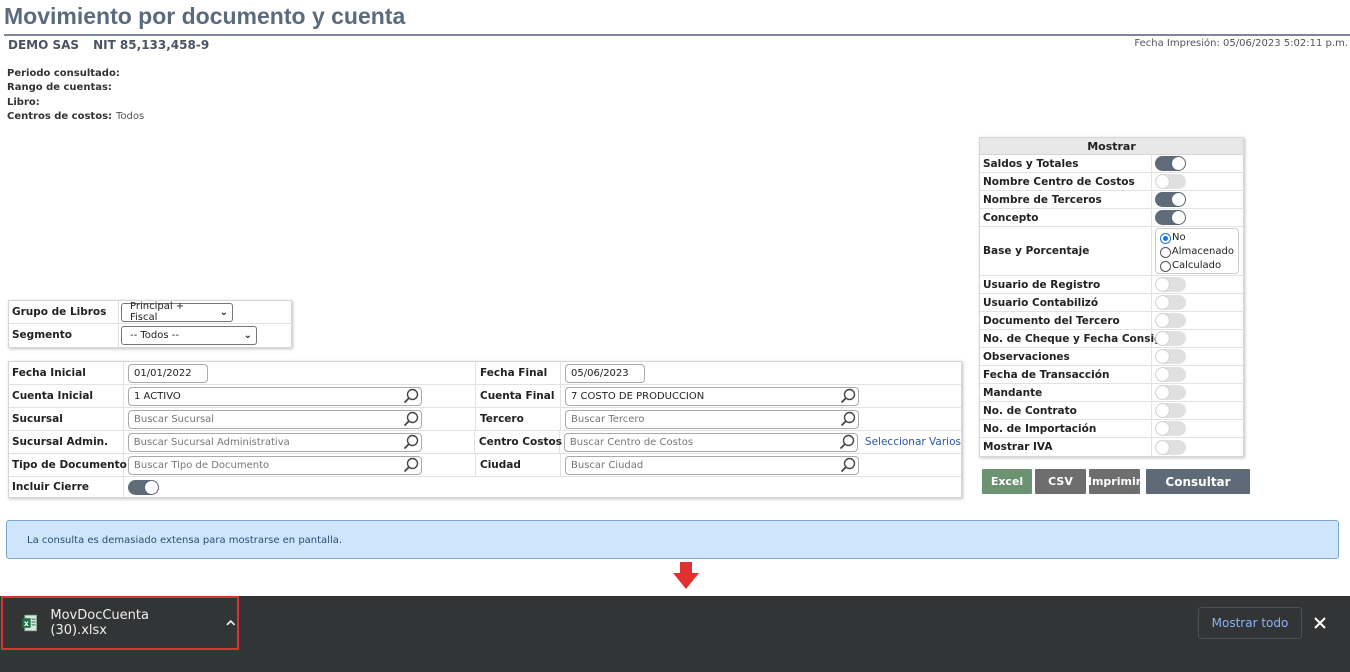 The height and width of the screenshot is (672, 1350). I want to click on option-label: Concepto, so click(1066, 217).